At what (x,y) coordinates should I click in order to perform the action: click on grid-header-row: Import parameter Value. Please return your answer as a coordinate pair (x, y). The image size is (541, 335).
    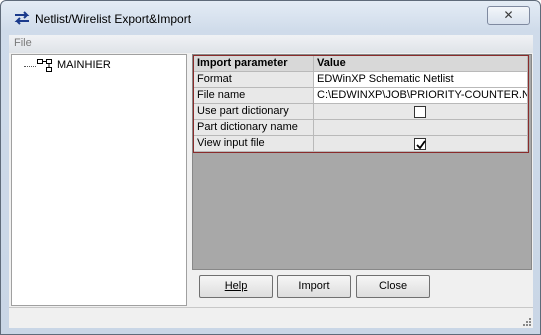
    Looking at the image, I should click on (361, 64).